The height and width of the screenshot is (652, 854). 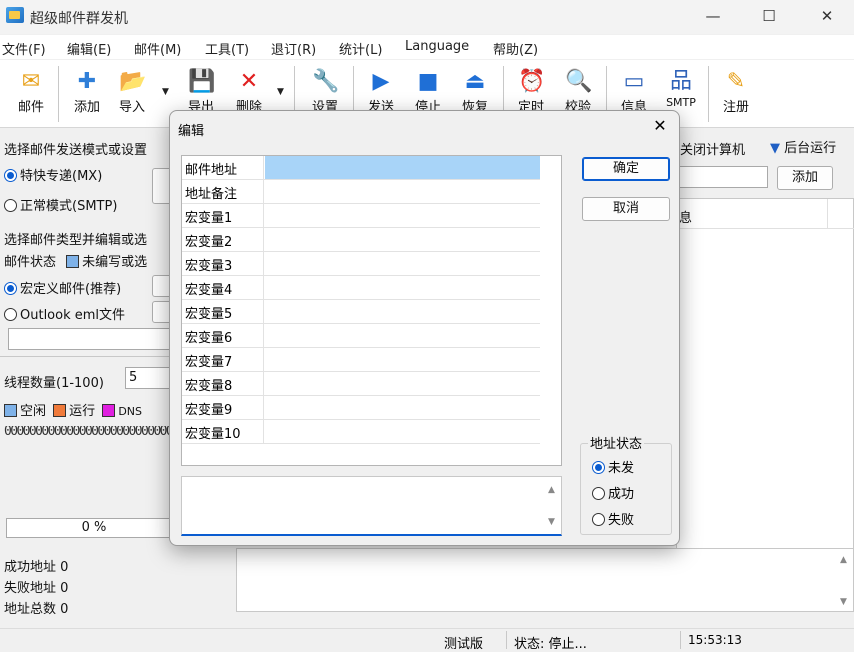 What do you see at coordinates (660, 127) in the screenshot?
I see `dialog-close-icon: ✕` at bounding box center [660, 127].